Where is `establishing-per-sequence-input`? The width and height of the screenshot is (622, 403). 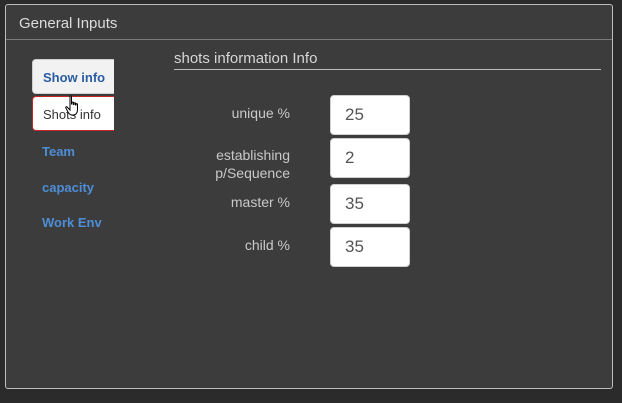 establishing-per-sequence-input is located at coordinates (370, 158).